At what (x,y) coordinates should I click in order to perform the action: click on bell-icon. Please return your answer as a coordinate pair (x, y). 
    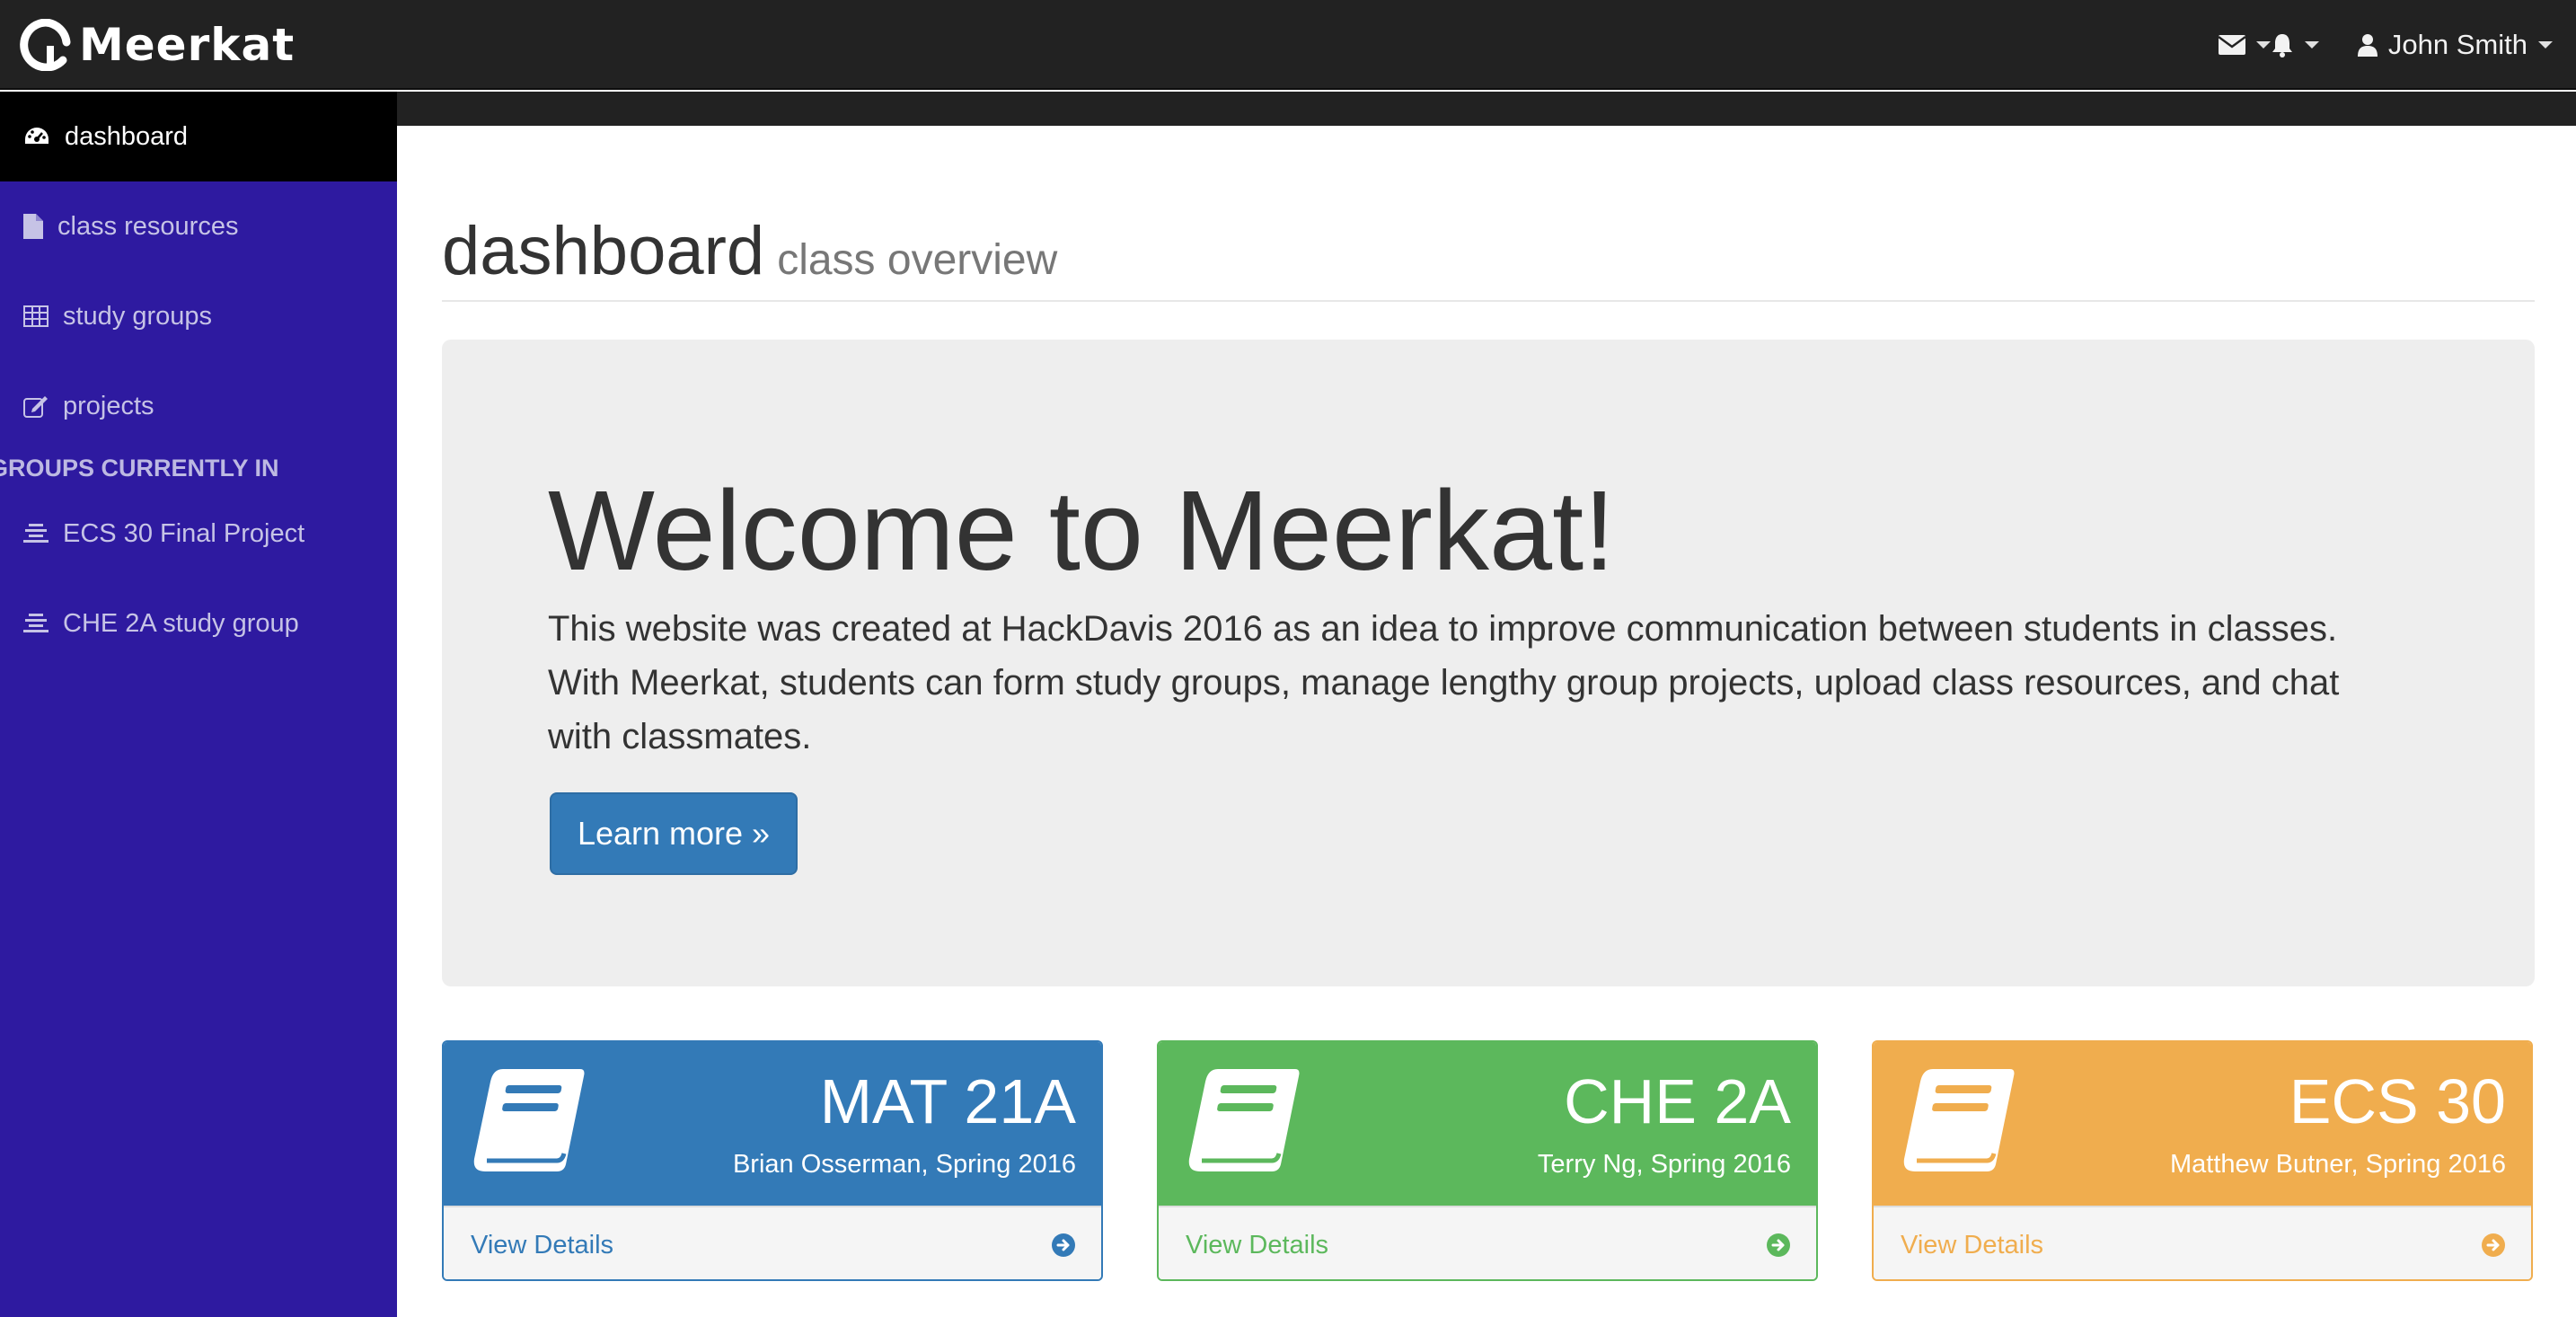
    Looking at the image, I should click on (2282, 45).